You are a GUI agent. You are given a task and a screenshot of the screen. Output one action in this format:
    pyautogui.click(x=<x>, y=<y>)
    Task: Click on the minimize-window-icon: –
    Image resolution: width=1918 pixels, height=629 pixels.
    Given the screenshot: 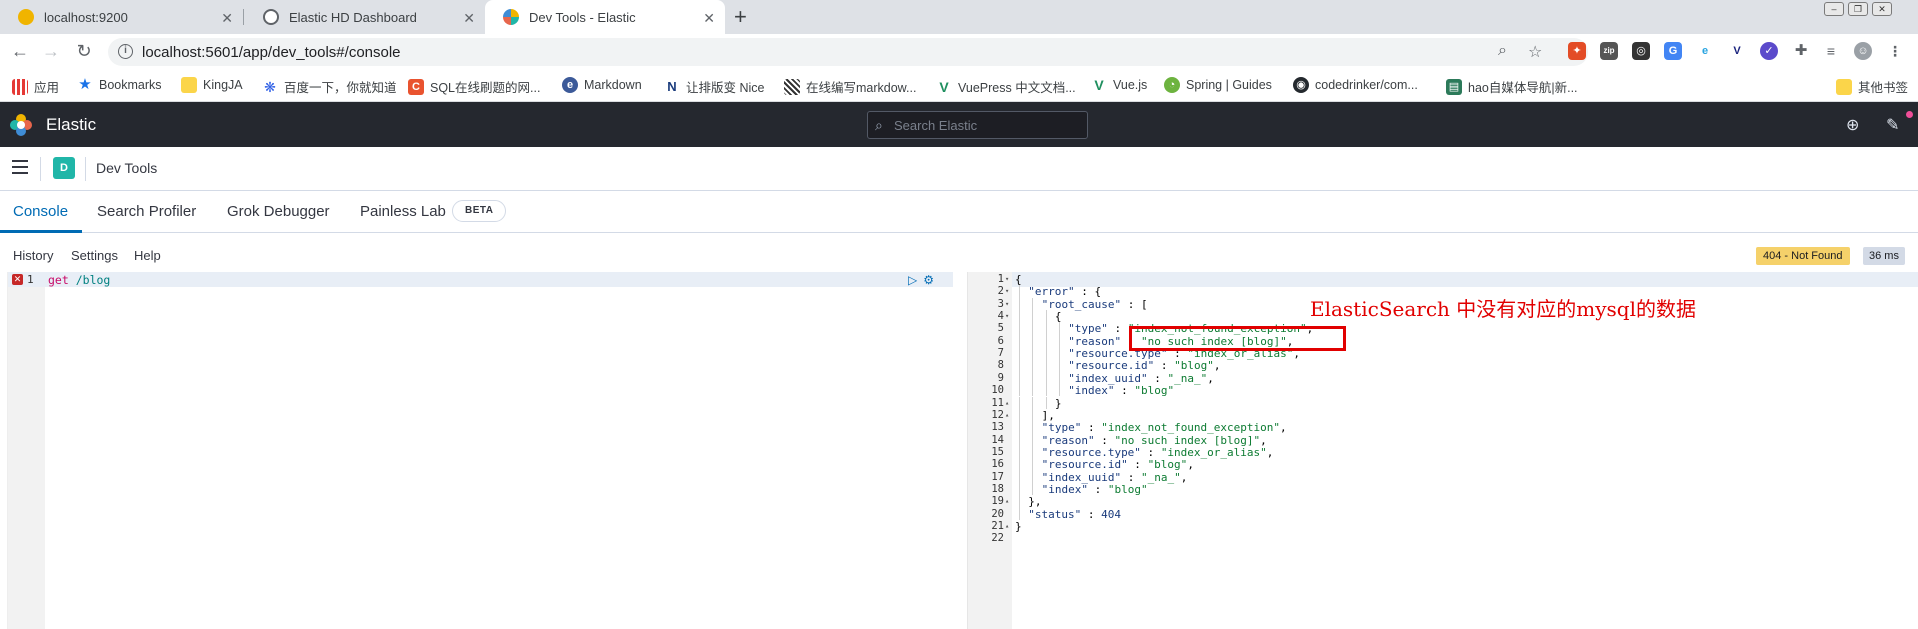 What is the action you would take?
    pyautogui.click(x=1834, y=9)
    